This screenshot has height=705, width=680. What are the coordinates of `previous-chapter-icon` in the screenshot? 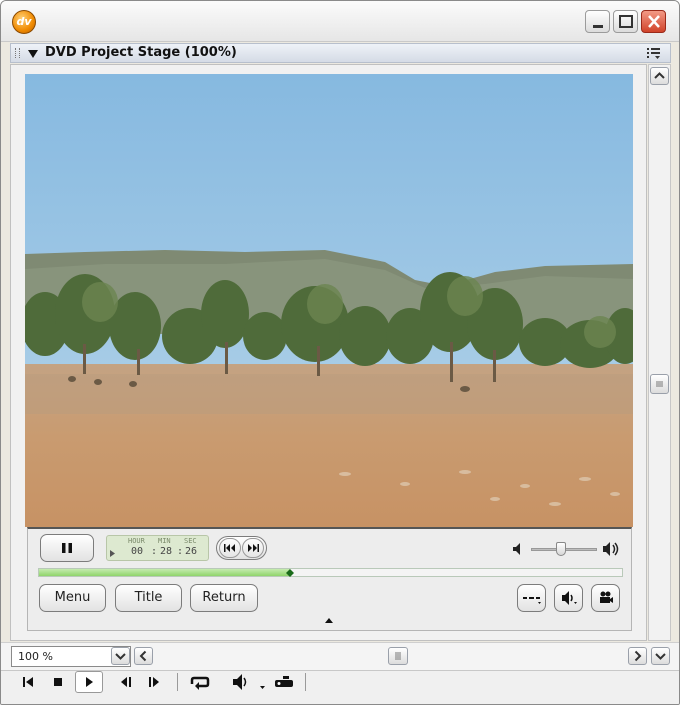 It's located at (229, 548).